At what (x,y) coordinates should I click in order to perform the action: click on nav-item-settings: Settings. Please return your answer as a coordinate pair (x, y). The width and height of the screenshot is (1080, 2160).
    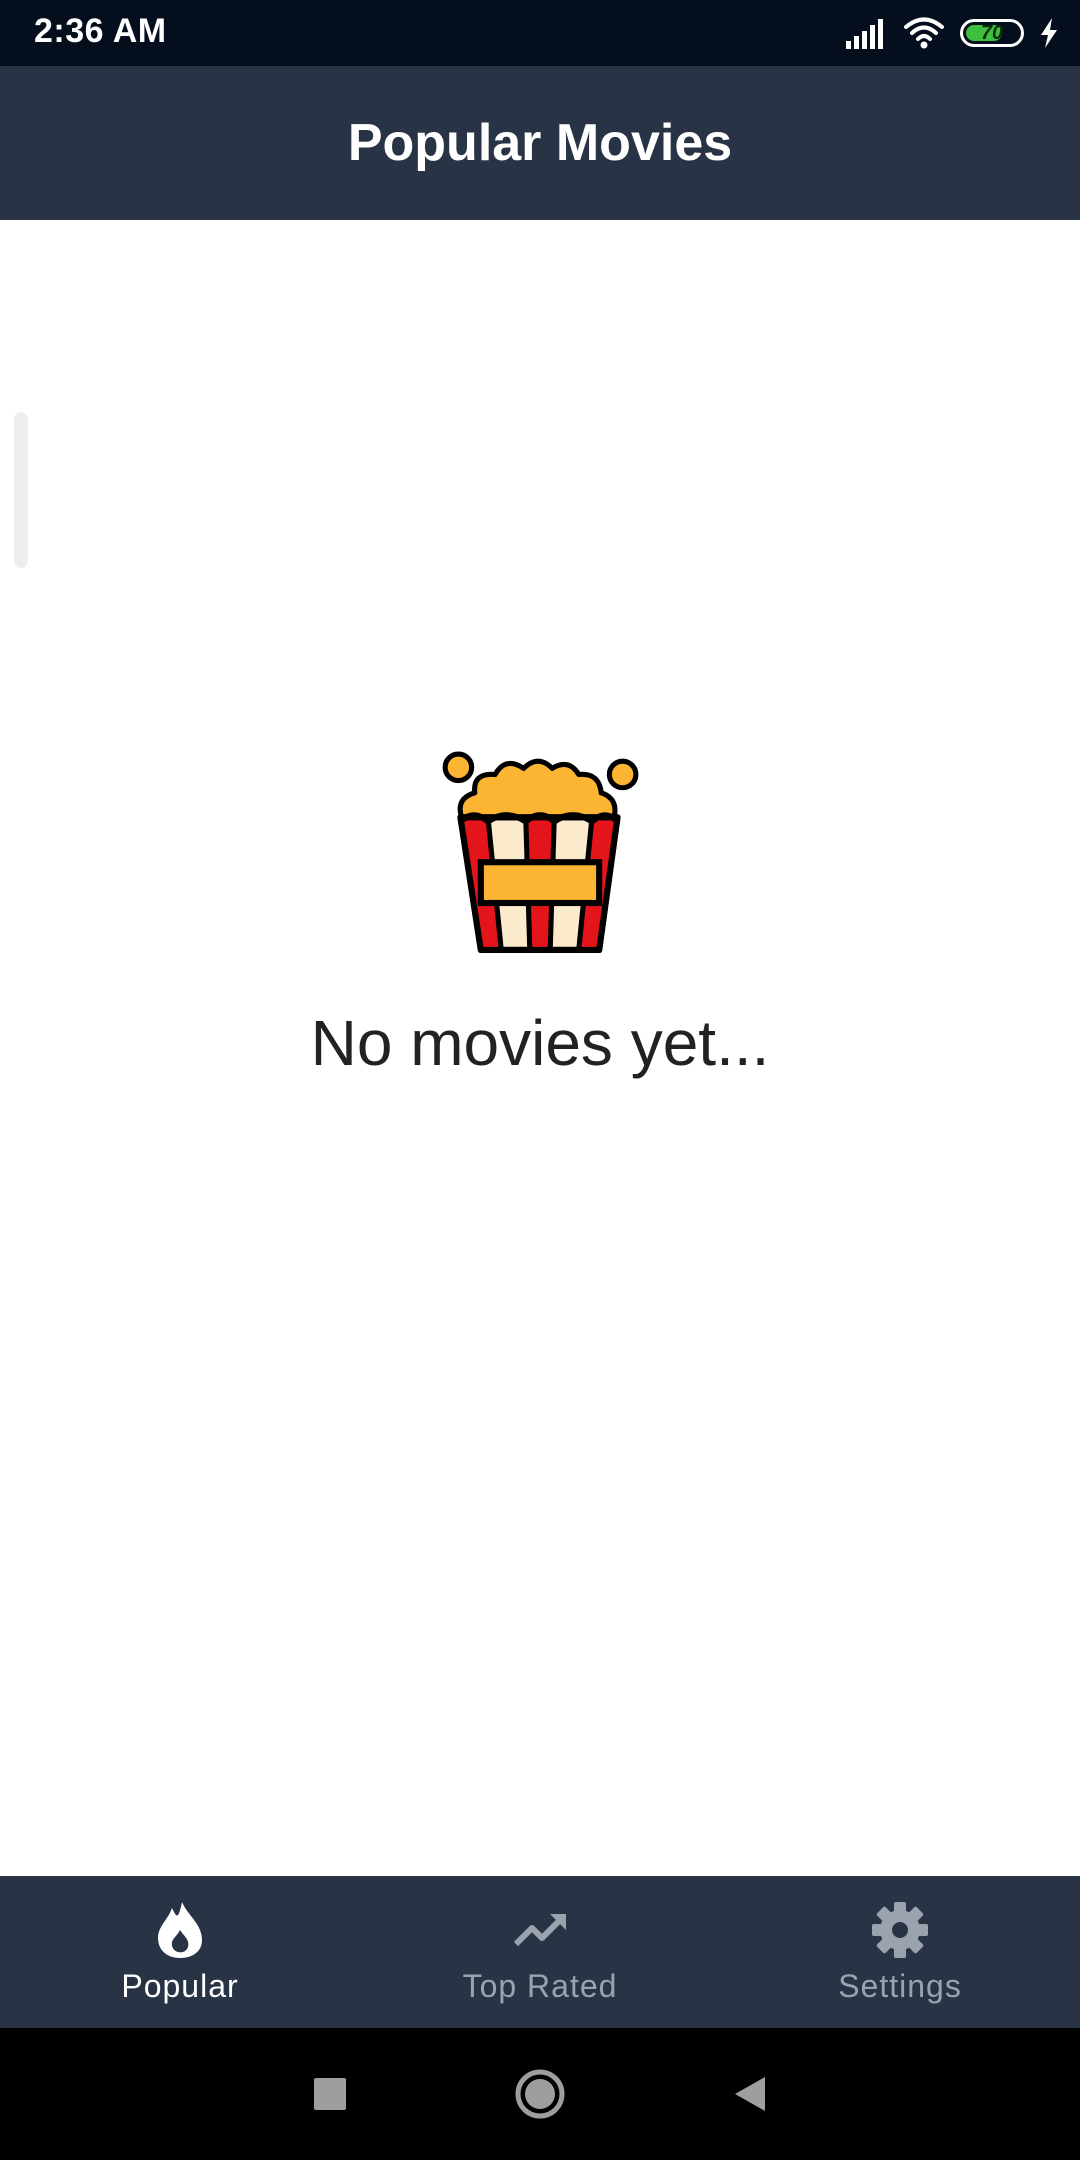
    Looking at the image, I should click on (900, 1952).